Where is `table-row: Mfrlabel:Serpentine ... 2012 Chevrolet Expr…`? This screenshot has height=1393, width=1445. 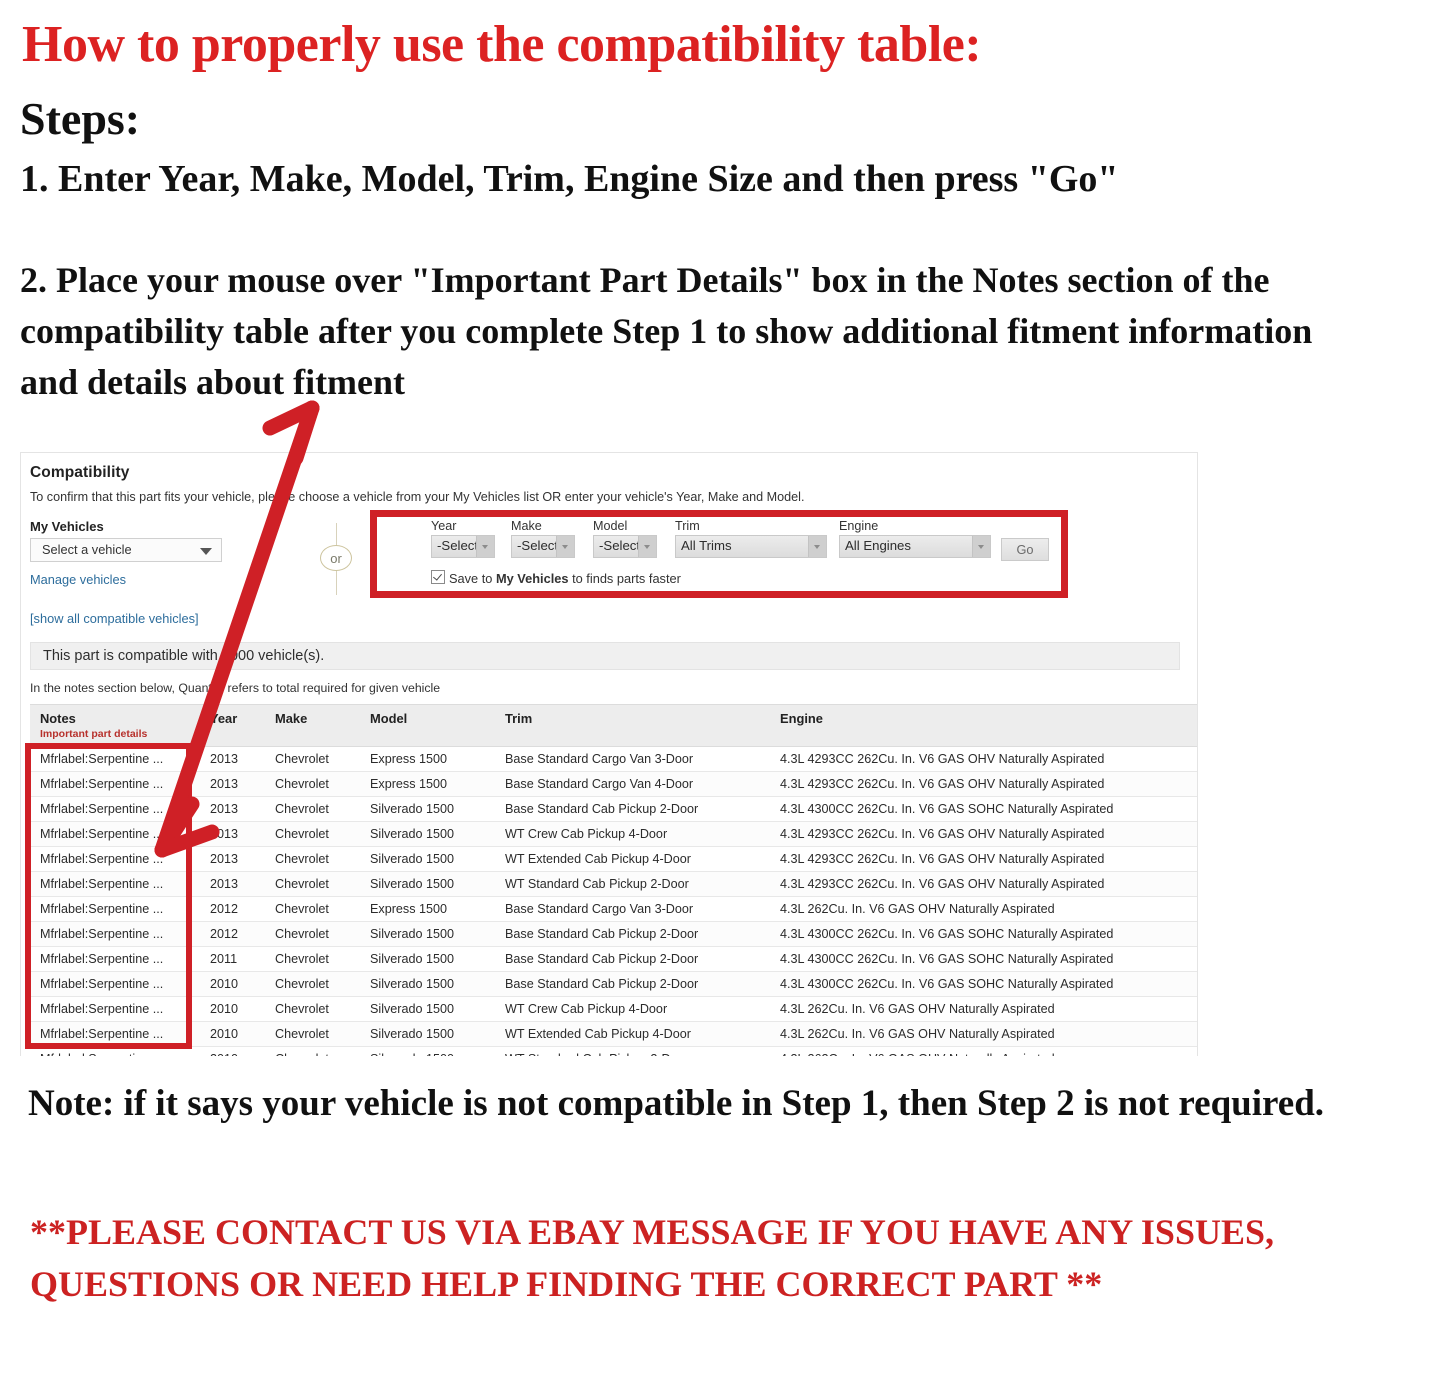
table-row: Mfrlabel:Serpentine ... 2012 Chevrolet Expr… is located at coordinates (613, 909).